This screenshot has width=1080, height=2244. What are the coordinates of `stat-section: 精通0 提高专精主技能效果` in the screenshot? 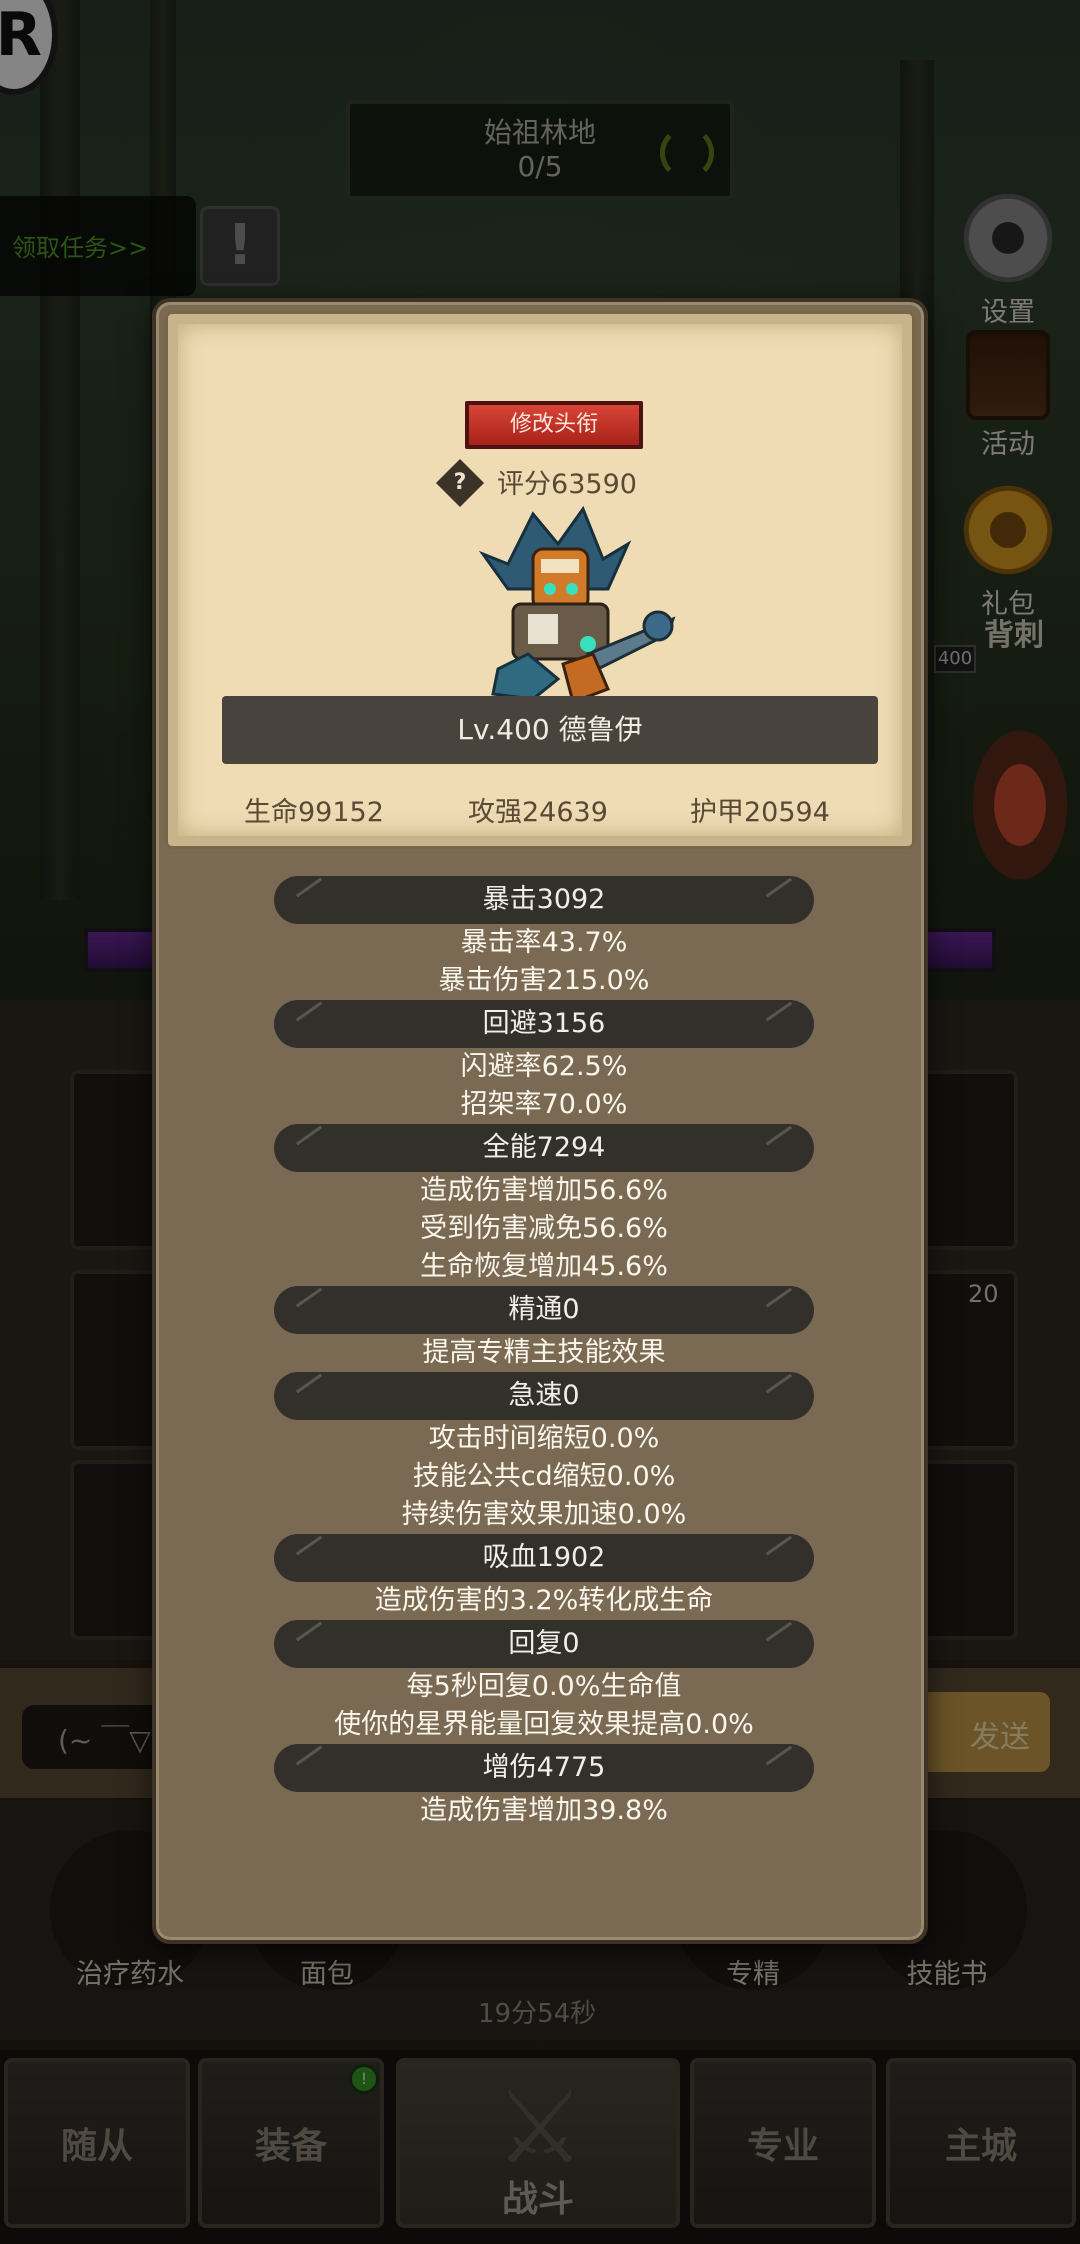 It's located at (544, 1329).